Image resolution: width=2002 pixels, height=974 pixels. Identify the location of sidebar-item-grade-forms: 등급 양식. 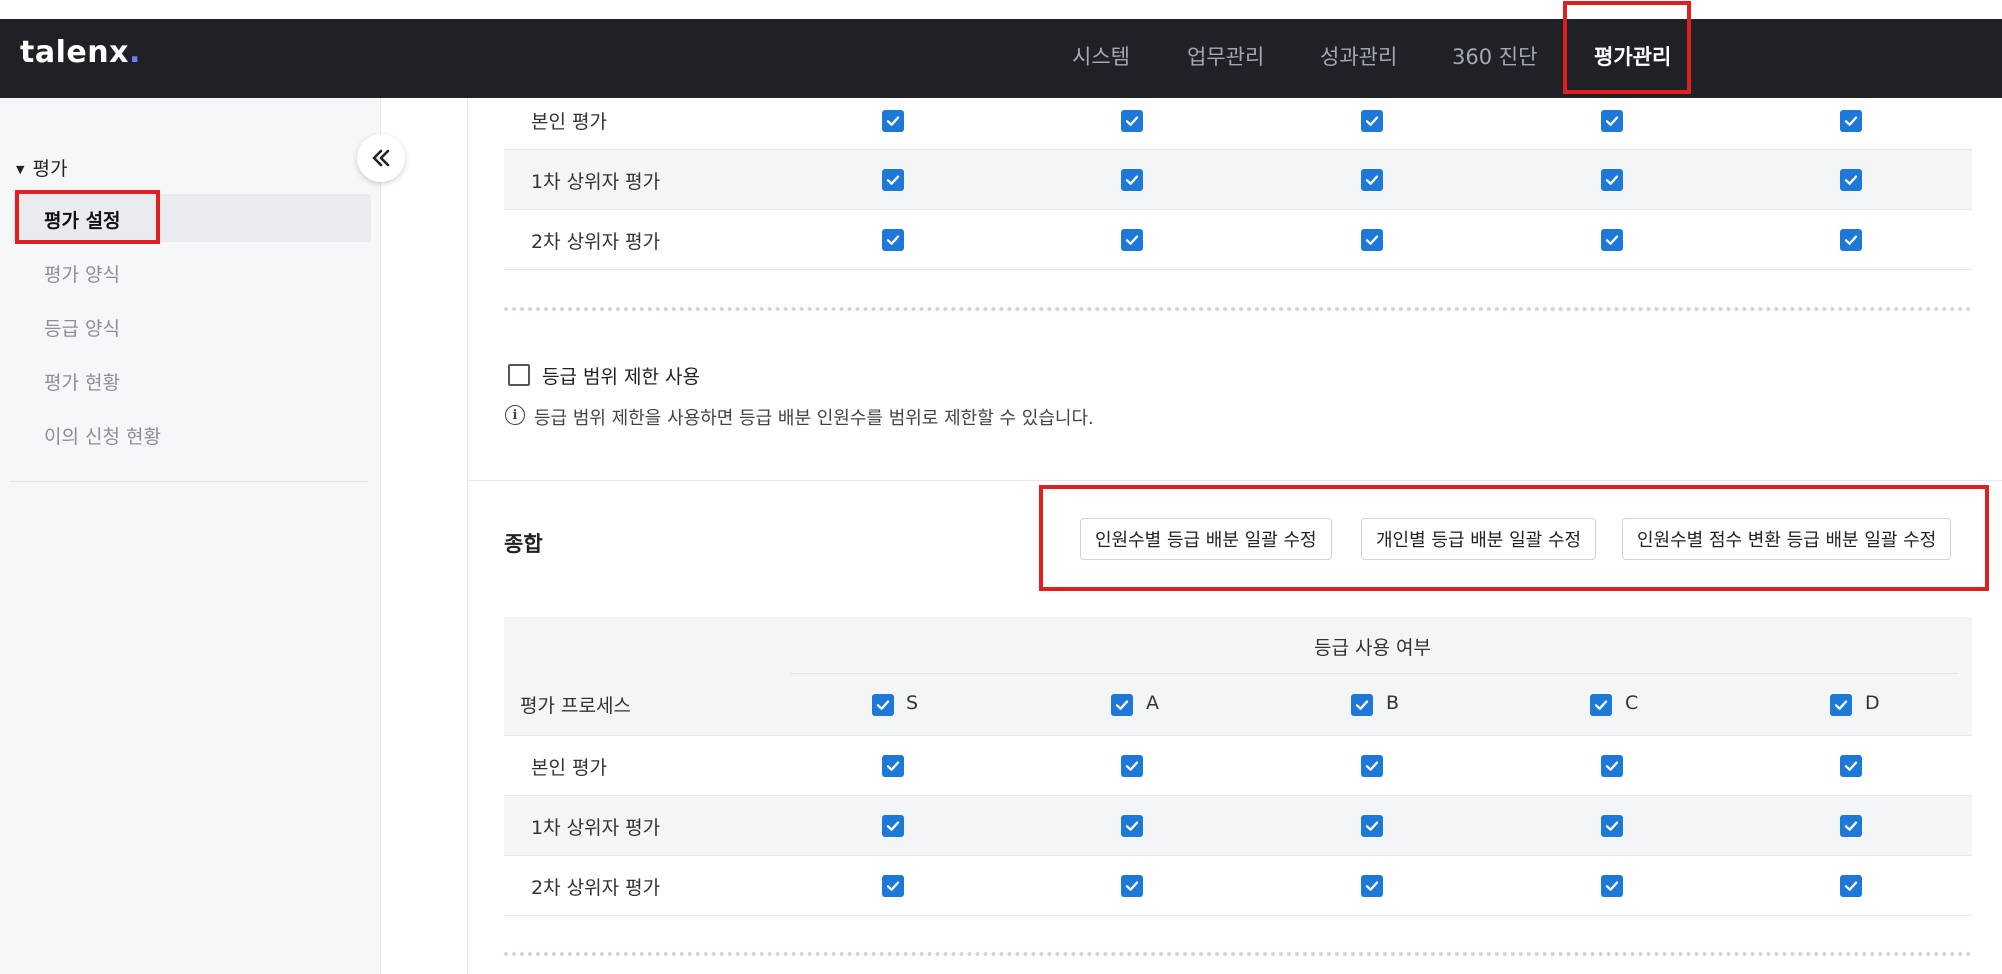
(82, 327).